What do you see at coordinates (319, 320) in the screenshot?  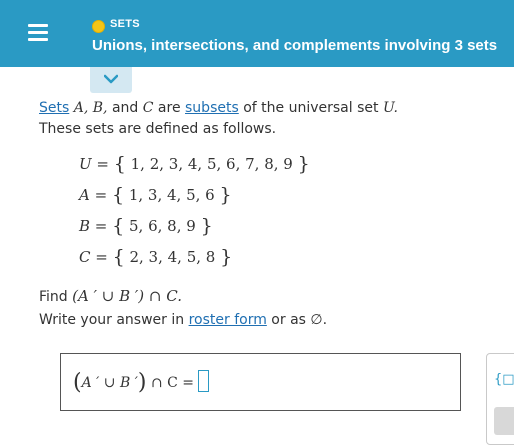 I see `empty-set-symbol: ∅.` at bounding box center [319, 320].